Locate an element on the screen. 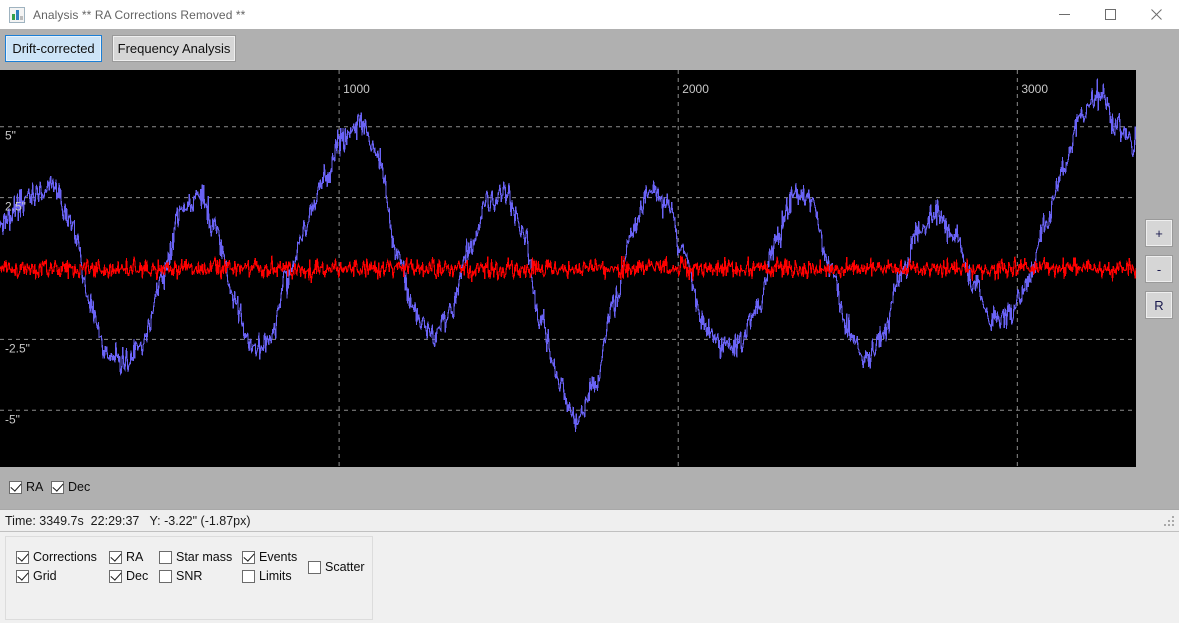 The width and height of the screenshot is (1179, 623). chart-icon is located at coordinates (17, 14).